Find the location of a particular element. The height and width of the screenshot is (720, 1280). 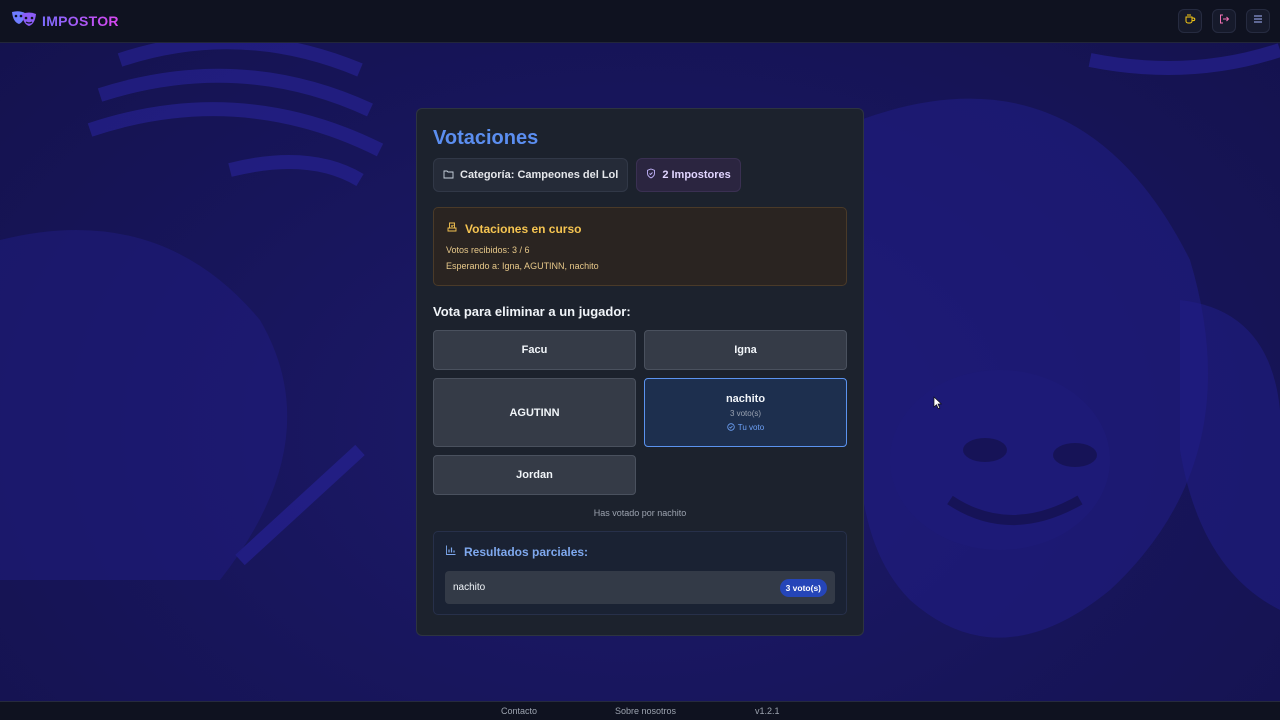

vote-heading: Vota para eliminar a un jugador: is located at coordinates (532, 311).